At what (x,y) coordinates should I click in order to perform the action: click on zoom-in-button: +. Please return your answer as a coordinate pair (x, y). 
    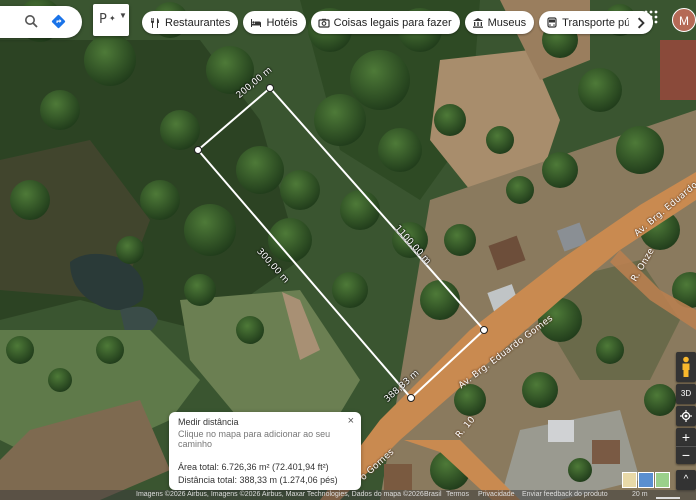
    Looking at the image, I should click on (686, 437).